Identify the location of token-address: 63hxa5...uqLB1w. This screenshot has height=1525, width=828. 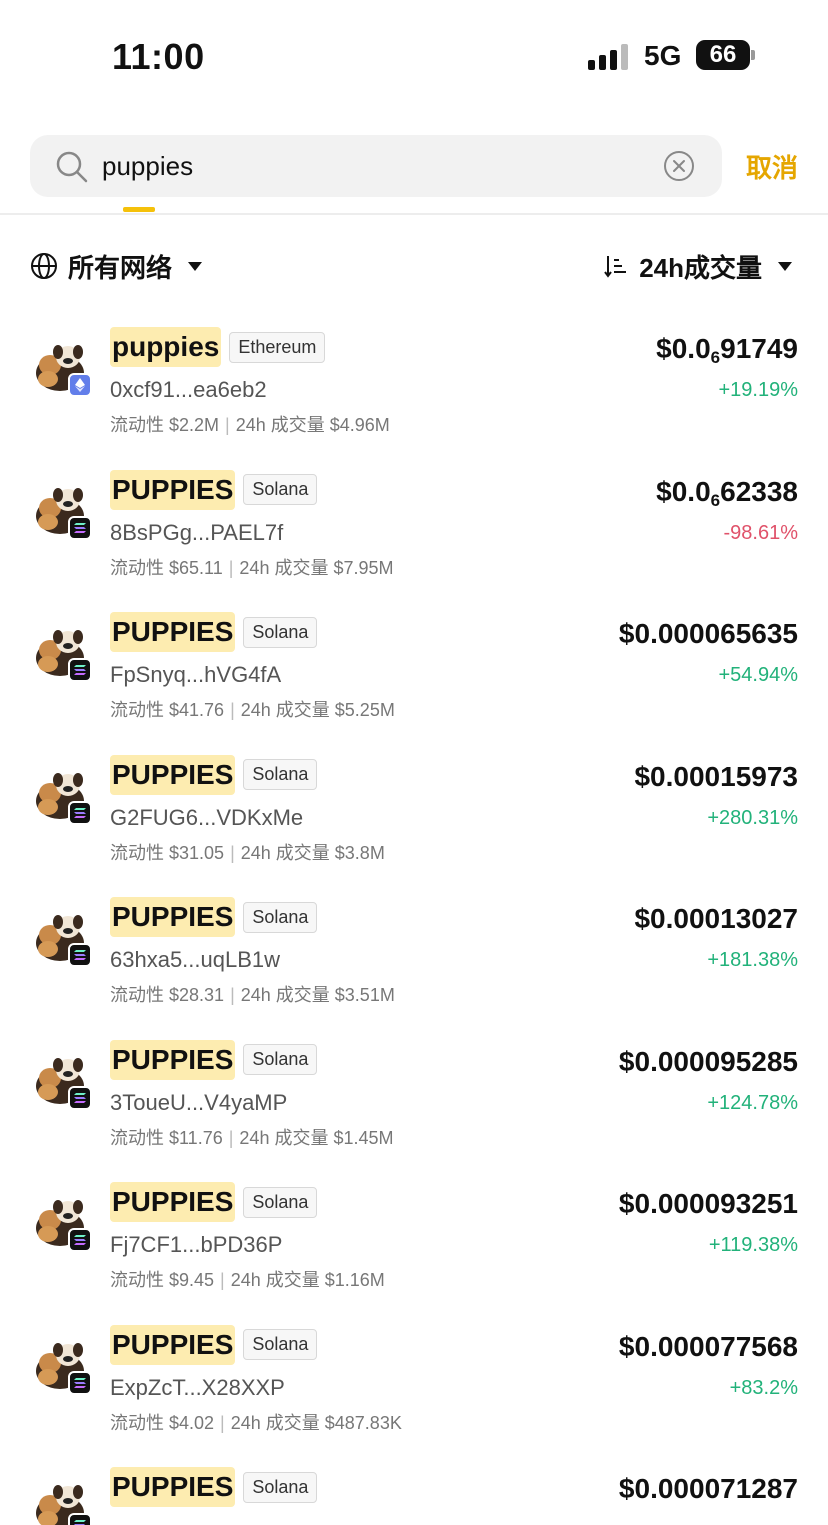
(195, 959).